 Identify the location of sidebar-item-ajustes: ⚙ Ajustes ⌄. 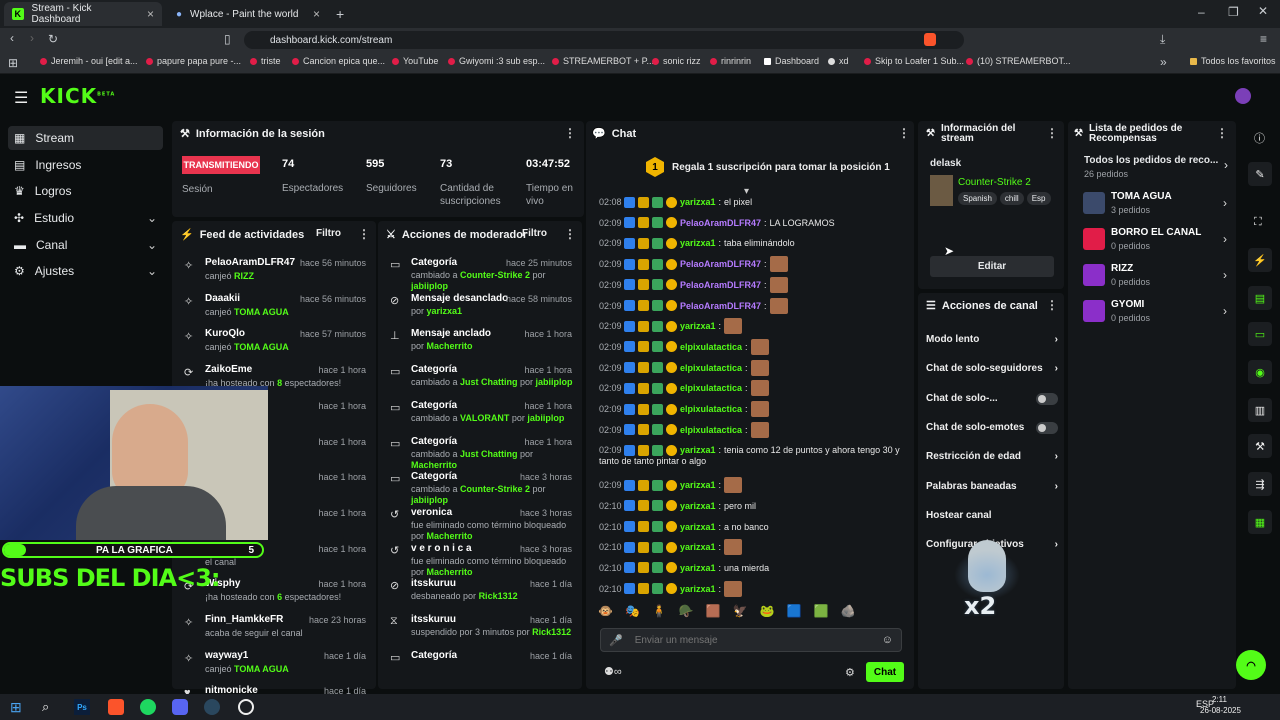
(85, 271).